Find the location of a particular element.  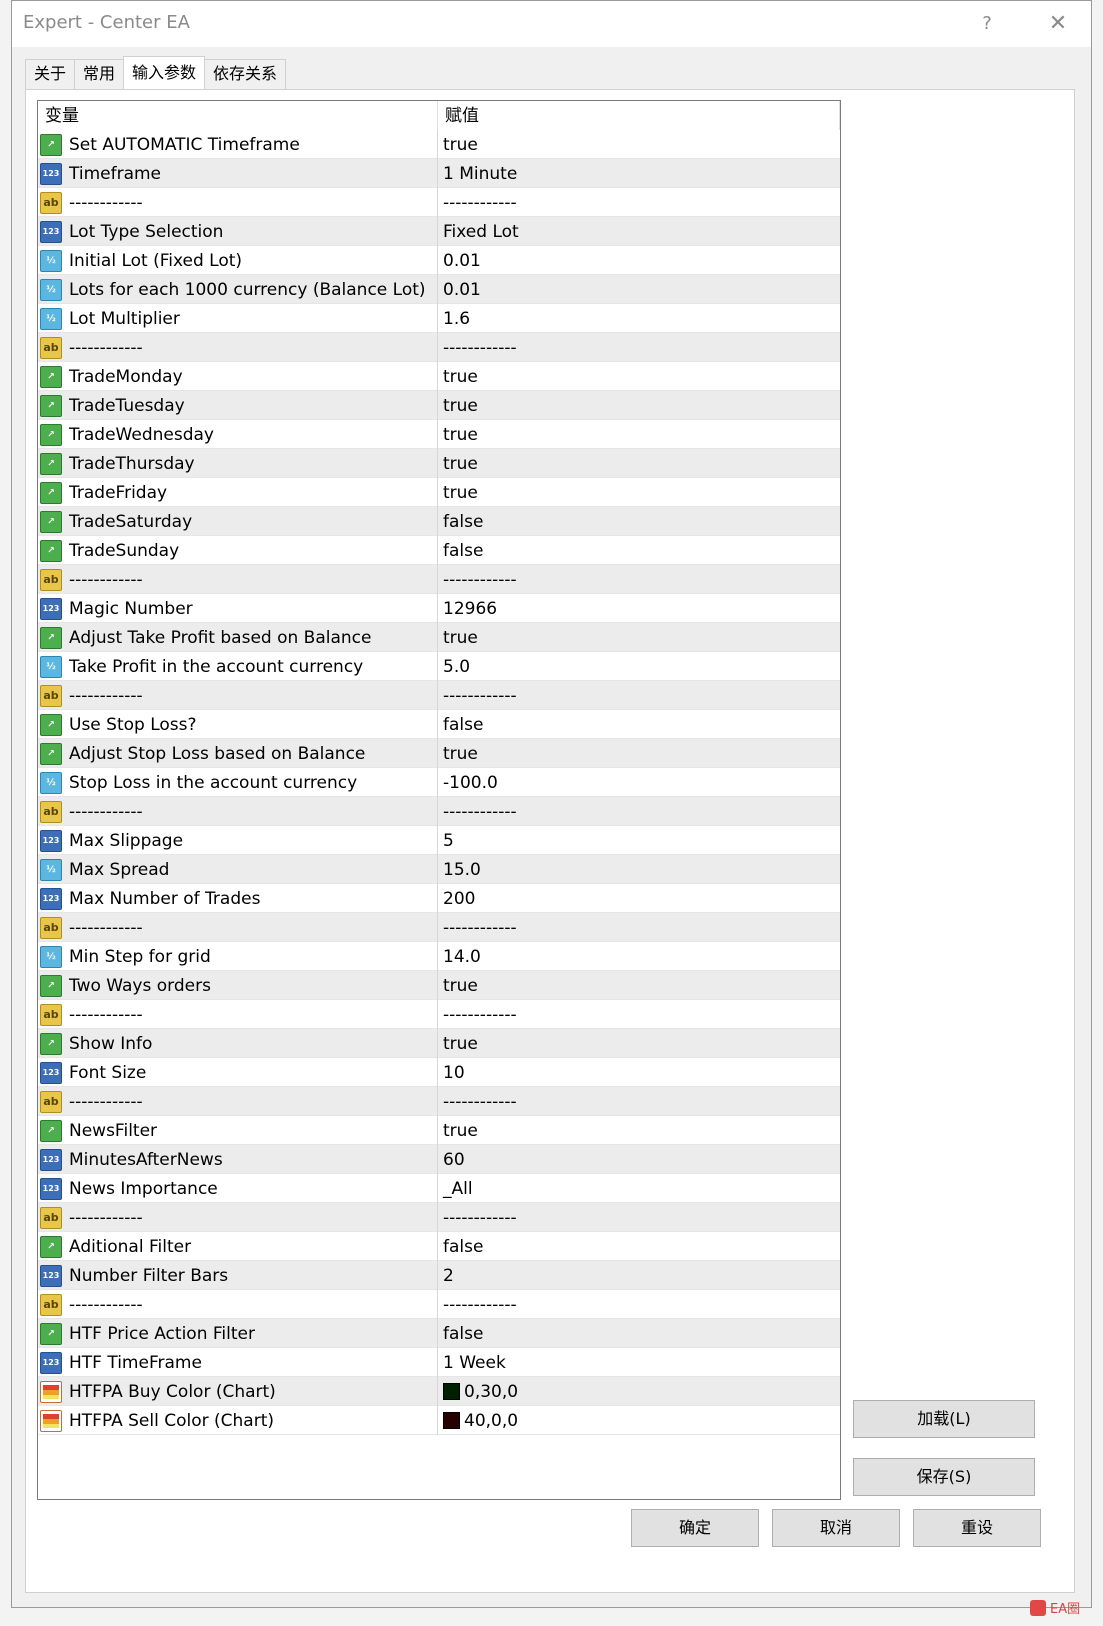

parameter-name-cell: ↗ HTF Price Action Filter is located at coordinates (238, 1333).